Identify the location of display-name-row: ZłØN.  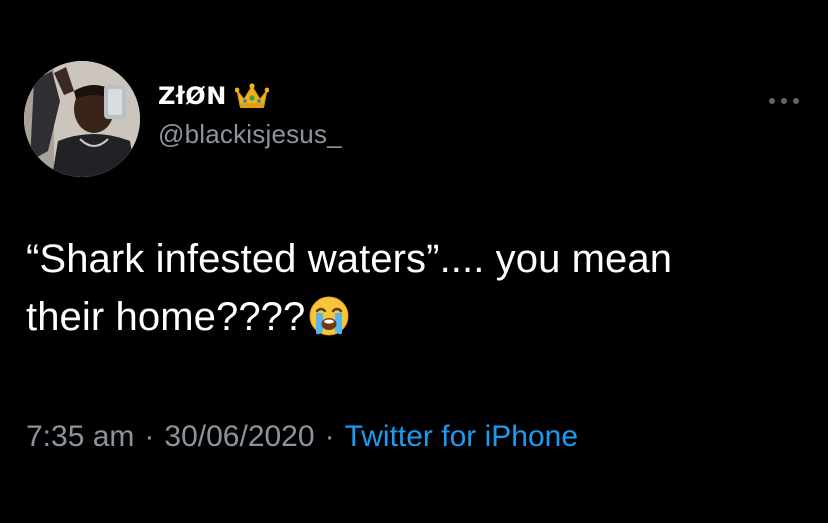
(250, 96).